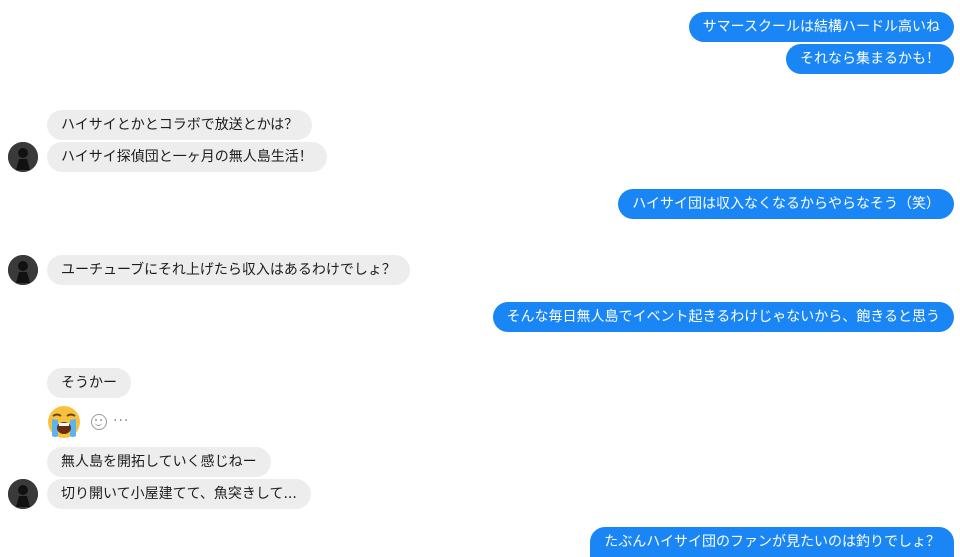  What do you see at coordinates (187, 157) in the screenshot?
I see `incoming-message: ハイサイ探偵団と一ヶ月の無人島生活！` at bounding box center [187, 157].